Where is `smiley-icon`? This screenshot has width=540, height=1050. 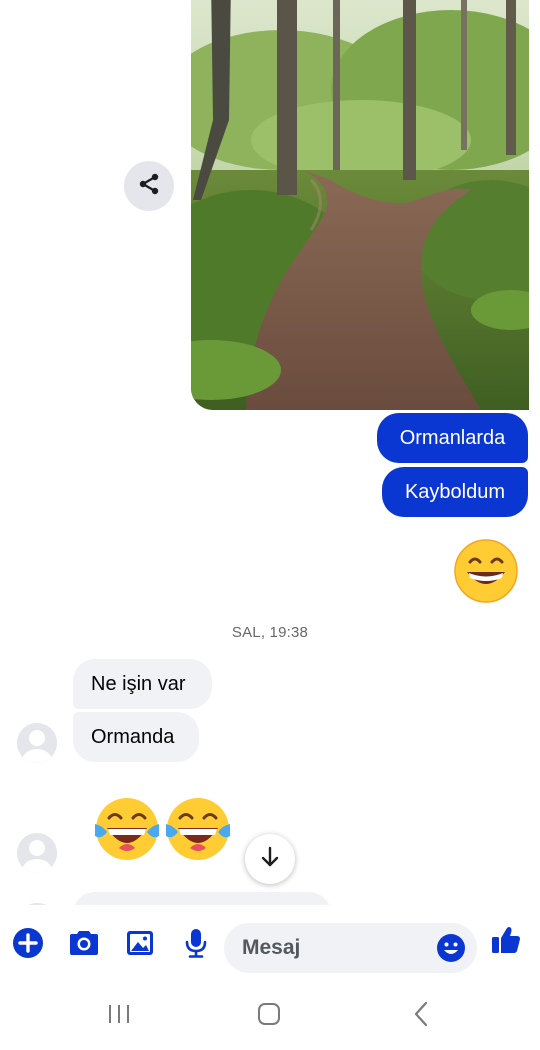 smiley-icon is located at coordinates (451, 948).